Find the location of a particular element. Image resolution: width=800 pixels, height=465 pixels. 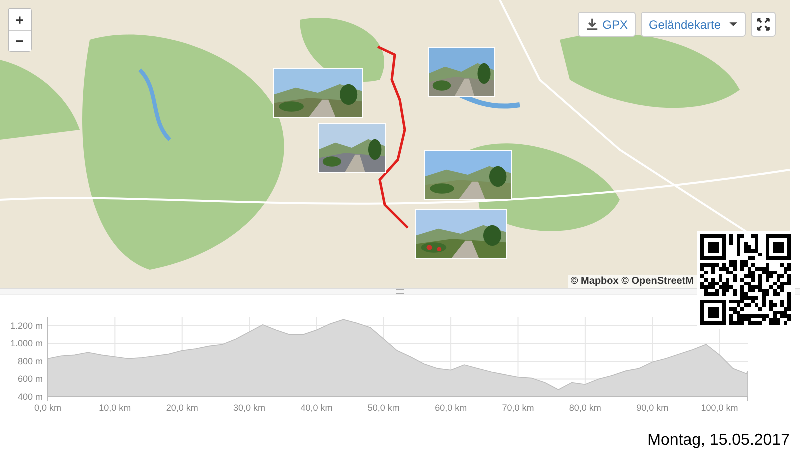

x-tick-label: 100,0 km is located at coordinates (719, 408).